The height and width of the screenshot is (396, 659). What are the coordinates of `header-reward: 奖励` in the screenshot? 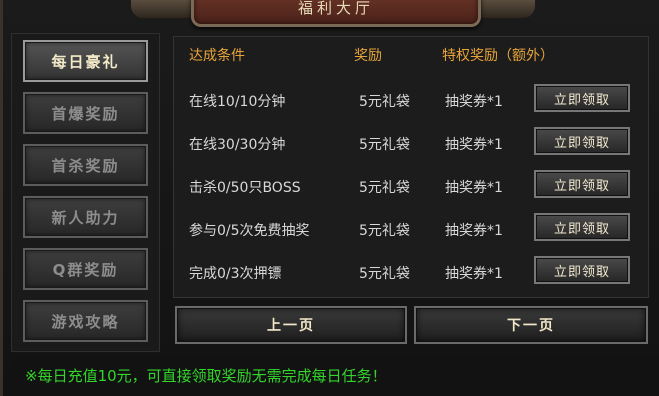 It's located at (368, 56).